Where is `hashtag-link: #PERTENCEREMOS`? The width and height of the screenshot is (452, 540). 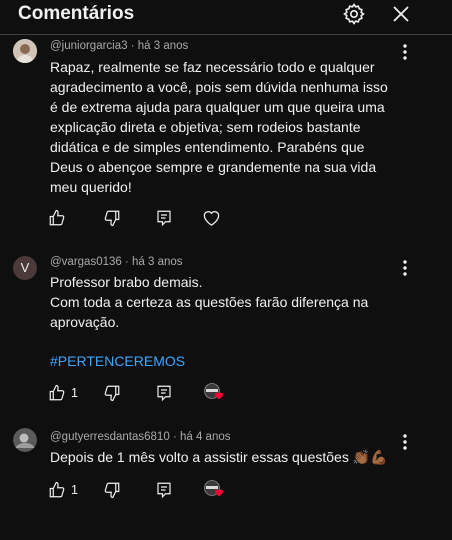 hashtag-link: #PERTENCEREMOS is located at coordinates (235, 361).